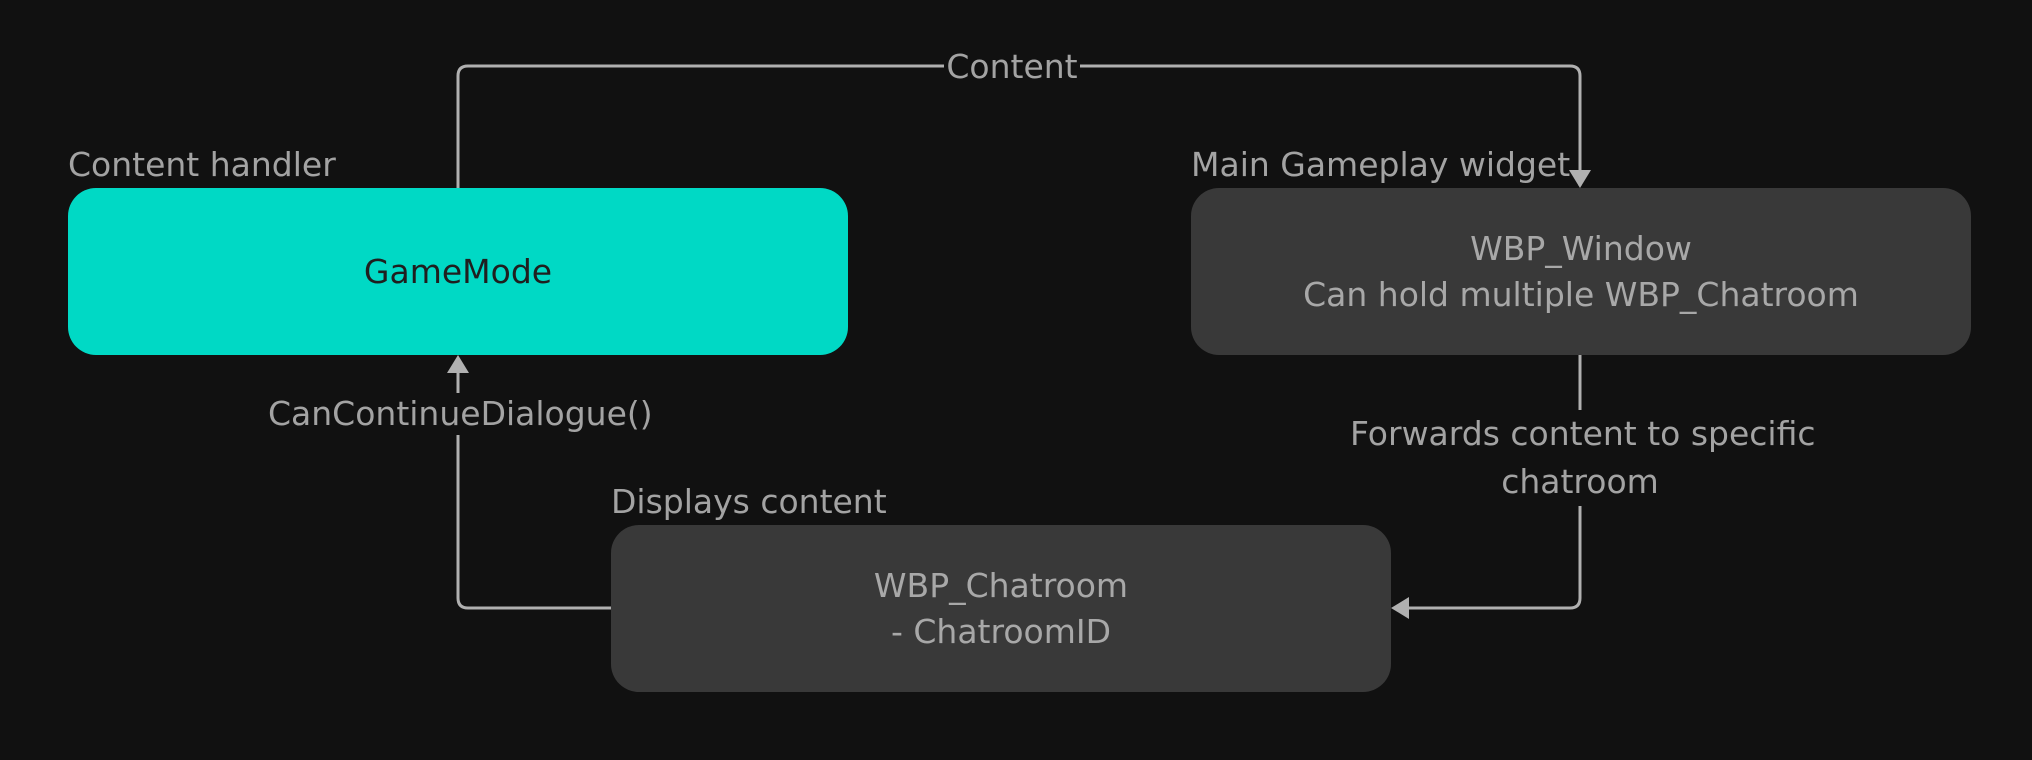 Image resolution: width=2032 pixels, height=760 pixels. I want to click on edge-can-continue-arrowhead, so click(458, 364).